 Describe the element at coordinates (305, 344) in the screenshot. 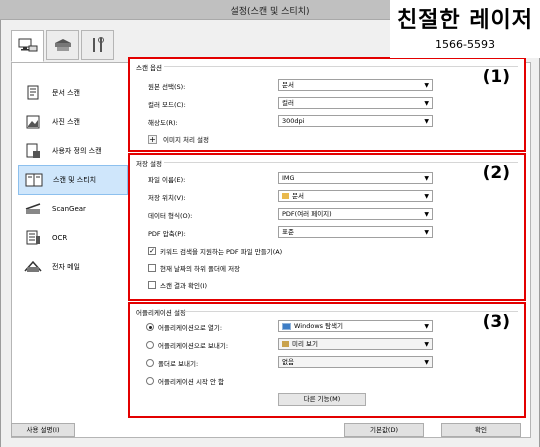

I see `send-app-value: 미리 보기` at that location.